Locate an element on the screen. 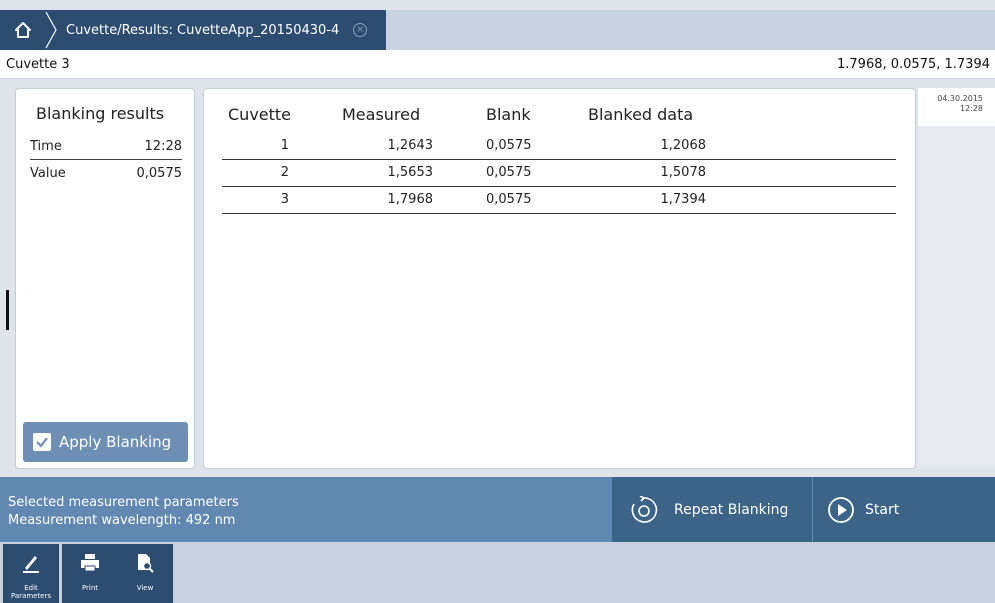 This screenshot has height=603, width=995. blanking-results-title: Blanking results is located at coordinates (100, 113).